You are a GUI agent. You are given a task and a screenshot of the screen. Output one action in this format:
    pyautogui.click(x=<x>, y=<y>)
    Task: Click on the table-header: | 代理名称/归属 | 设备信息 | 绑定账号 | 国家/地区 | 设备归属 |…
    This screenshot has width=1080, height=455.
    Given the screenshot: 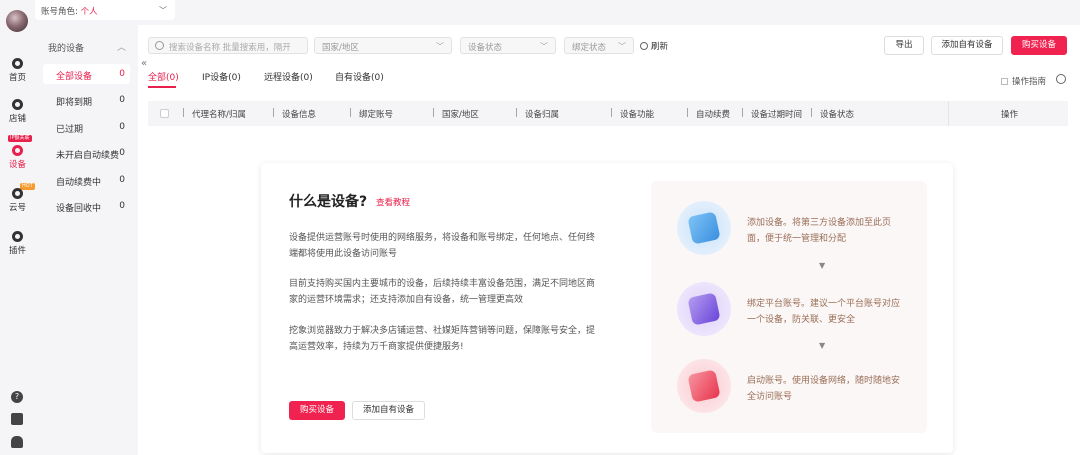 What is the action you would take?
    pyautogui.click(x=608, y=113)
    